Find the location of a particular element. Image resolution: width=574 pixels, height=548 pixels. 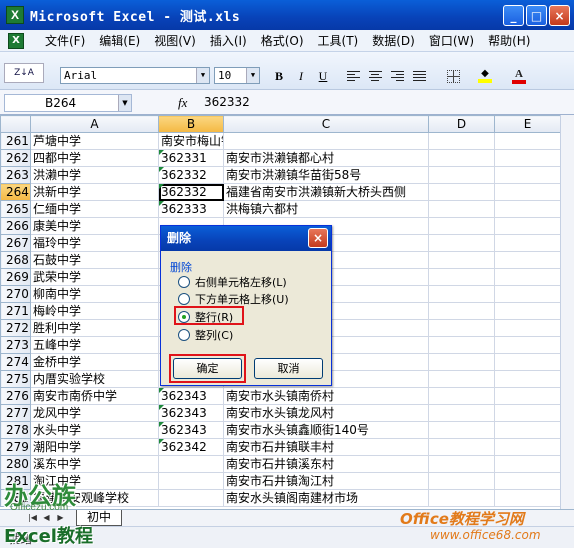

radio-entire-column is located at coordinates (184, 335).